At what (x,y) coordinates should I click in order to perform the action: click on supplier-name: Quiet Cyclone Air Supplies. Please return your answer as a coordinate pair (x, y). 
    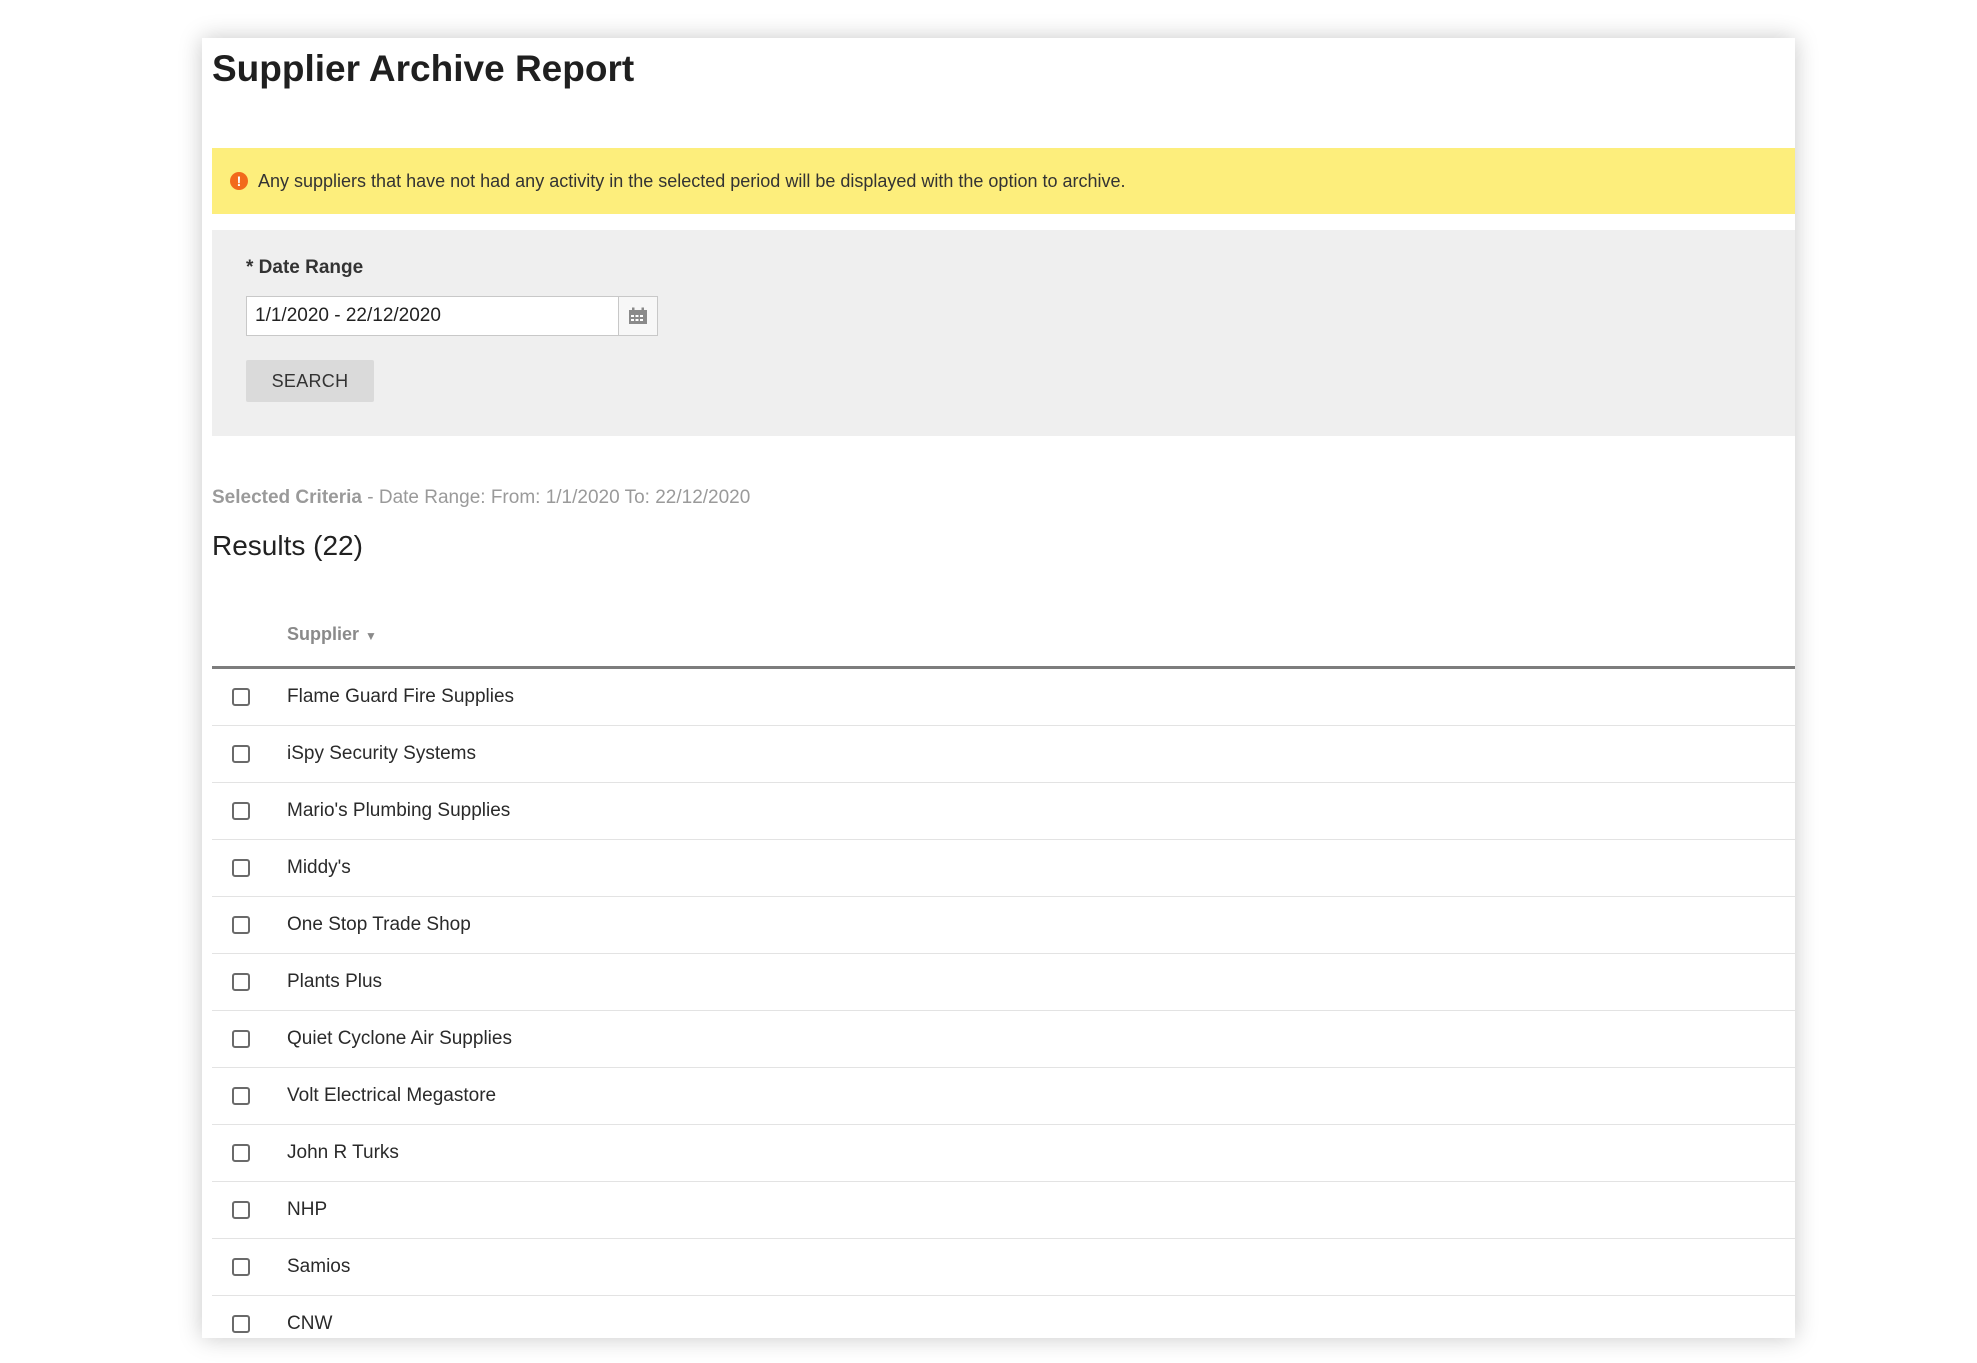
    Looking at the image, I should click on (399, 1038).